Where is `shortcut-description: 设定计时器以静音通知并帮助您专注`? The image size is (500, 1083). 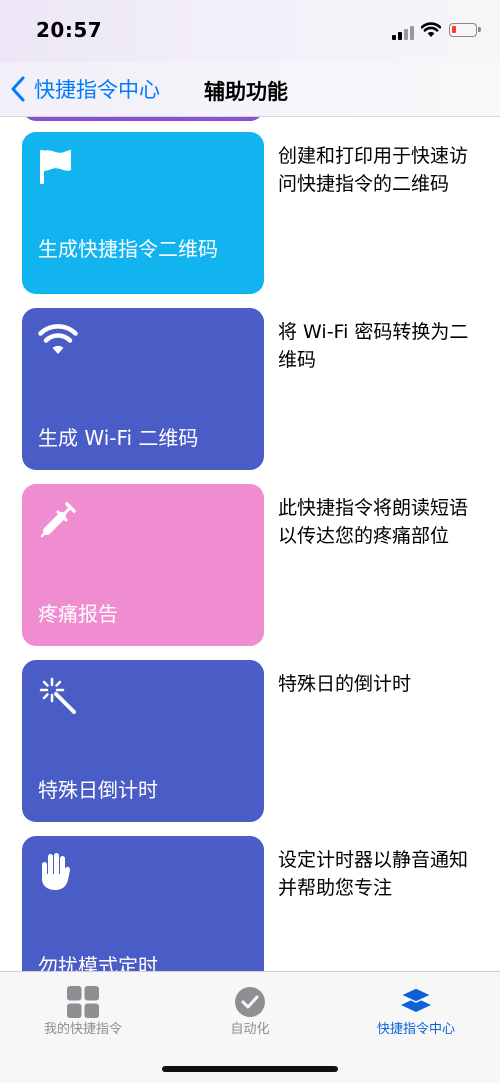 shortcut-description: 设定计时器以静音通知并帮助您专注 is located at coordinates (373, 874).